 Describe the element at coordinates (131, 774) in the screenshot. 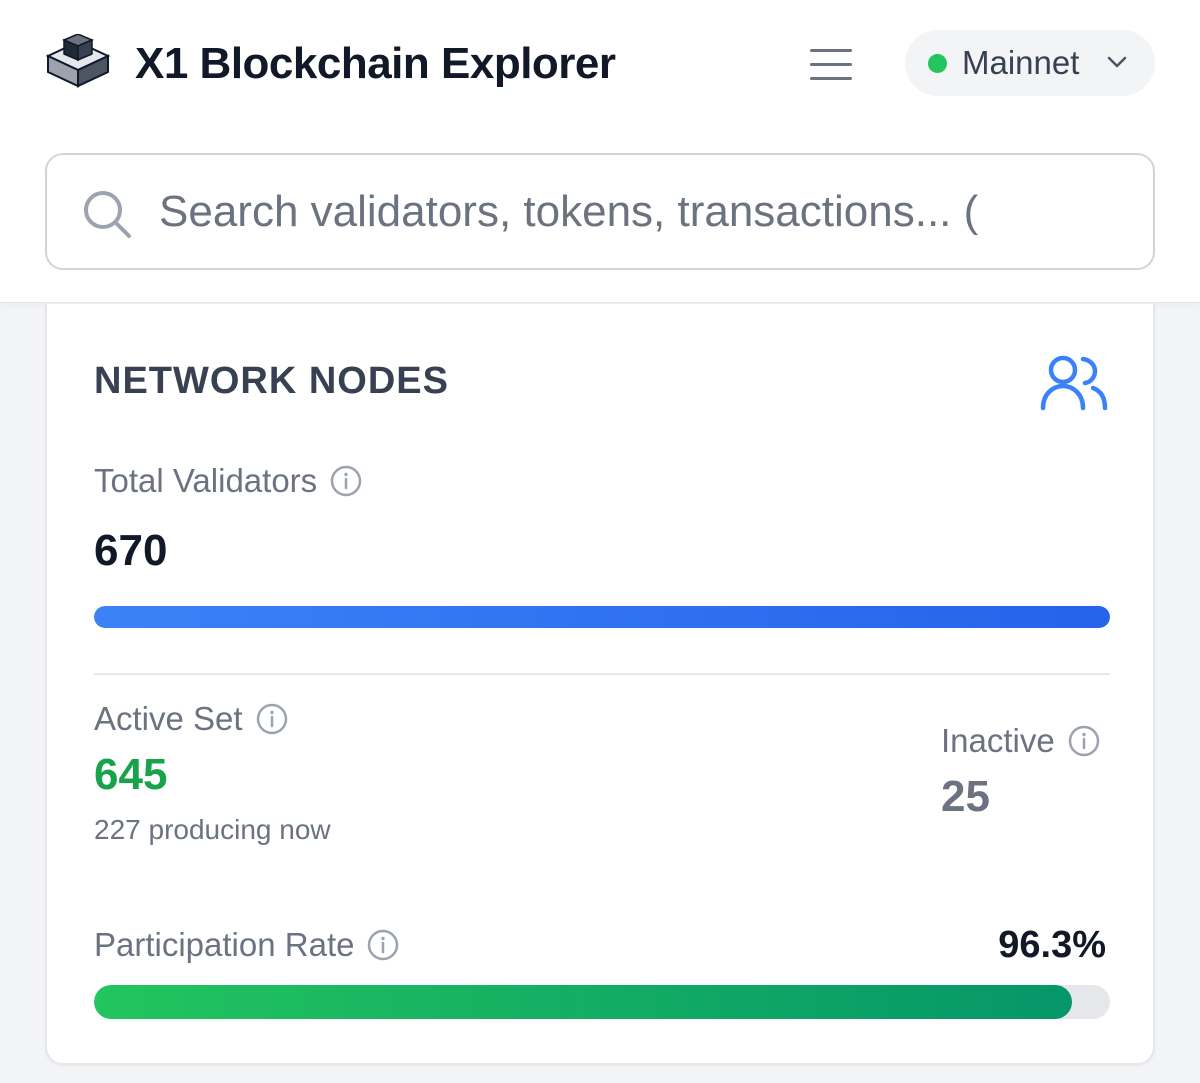

I see `active-set-value: 645` at that location.